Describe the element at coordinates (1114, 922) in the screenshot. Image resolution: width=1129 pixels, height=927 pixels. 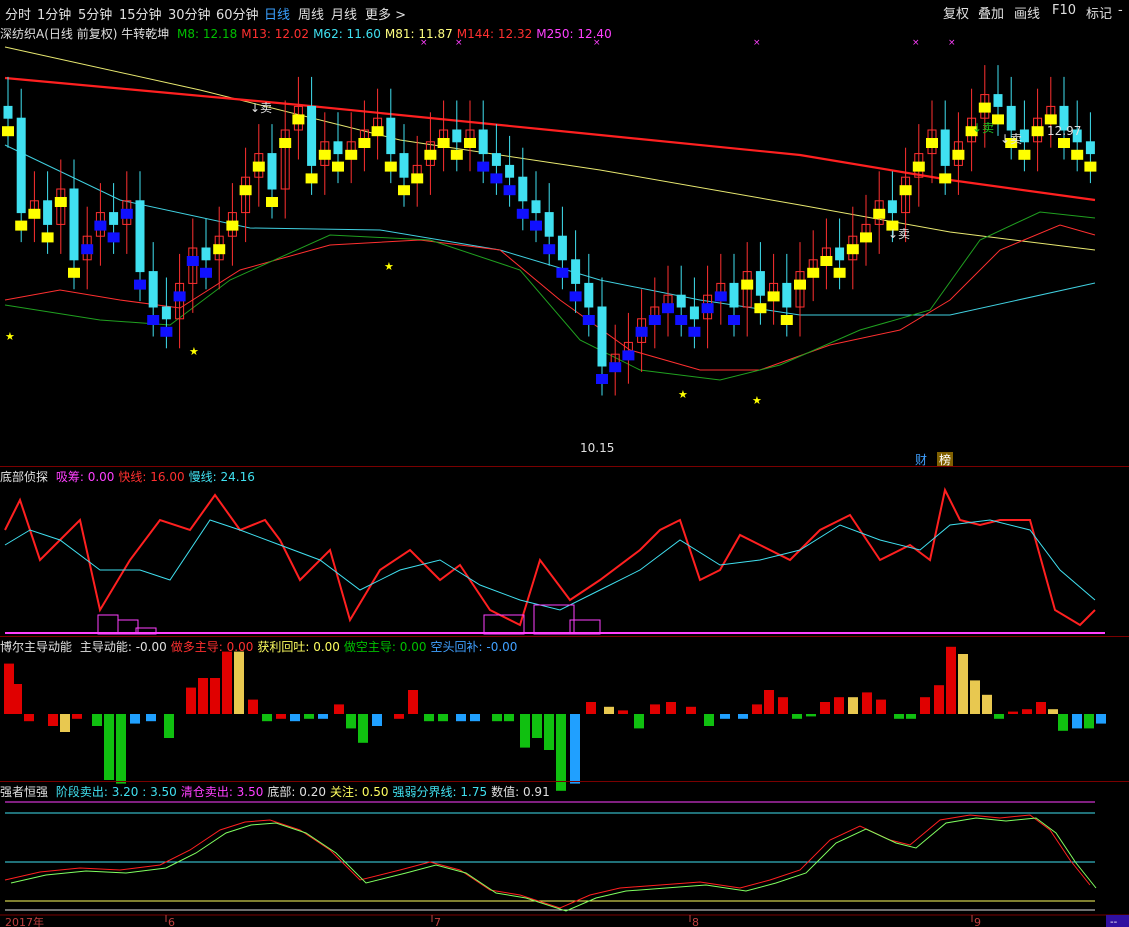
I see `corner-label: --` at that location.